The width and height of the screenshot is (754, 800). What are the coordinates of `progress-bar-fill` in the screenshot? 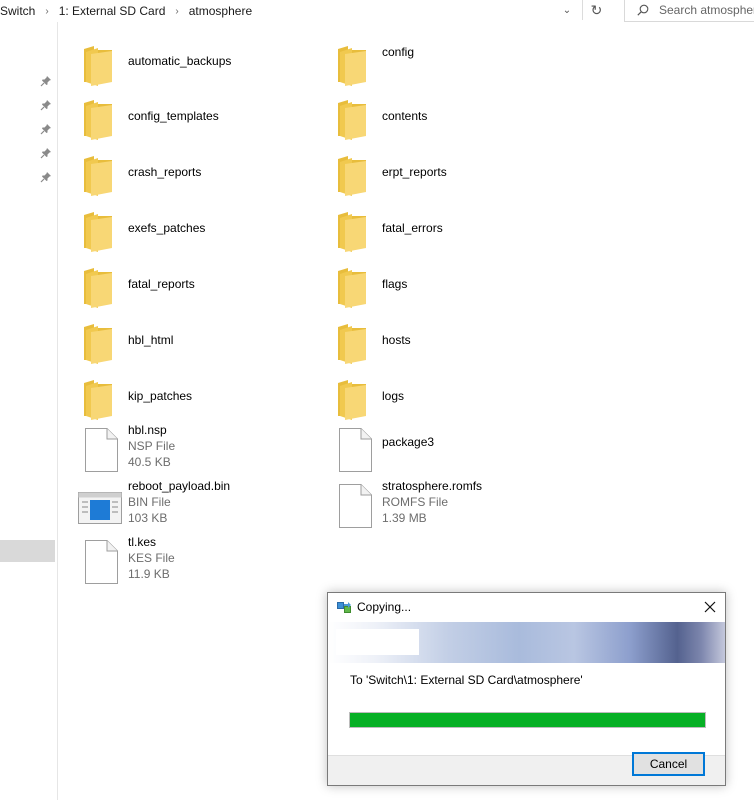 It's located at (527, 720).